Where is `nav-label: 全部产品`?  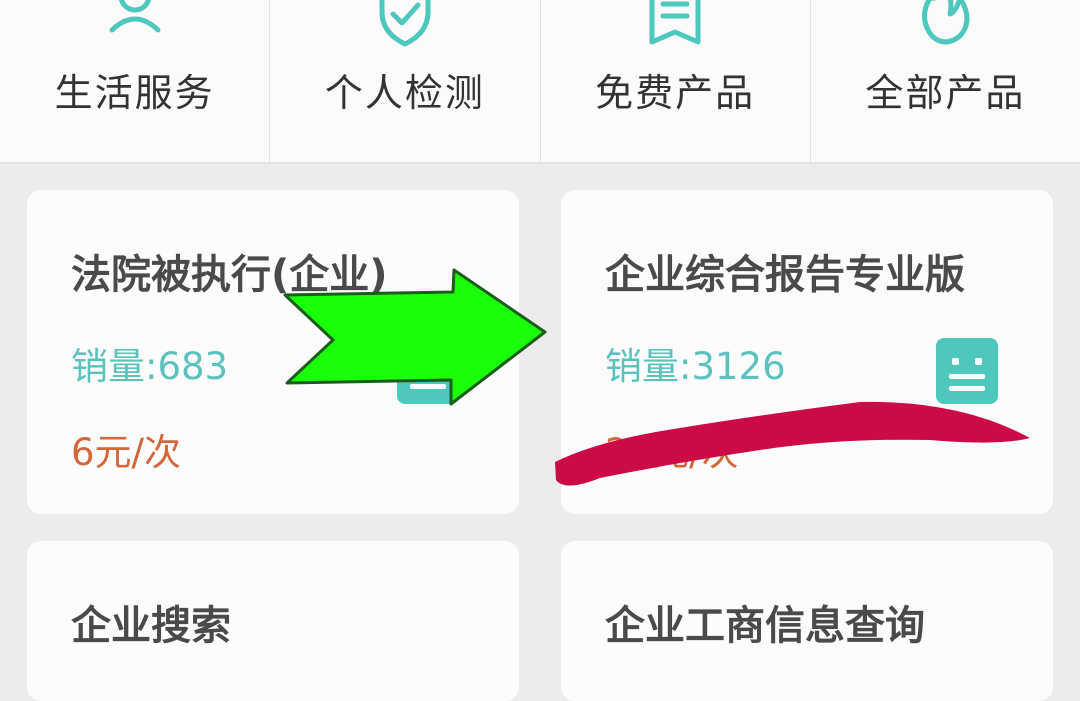 nav-label: 全部产品 is located at coordinates (945, 93).